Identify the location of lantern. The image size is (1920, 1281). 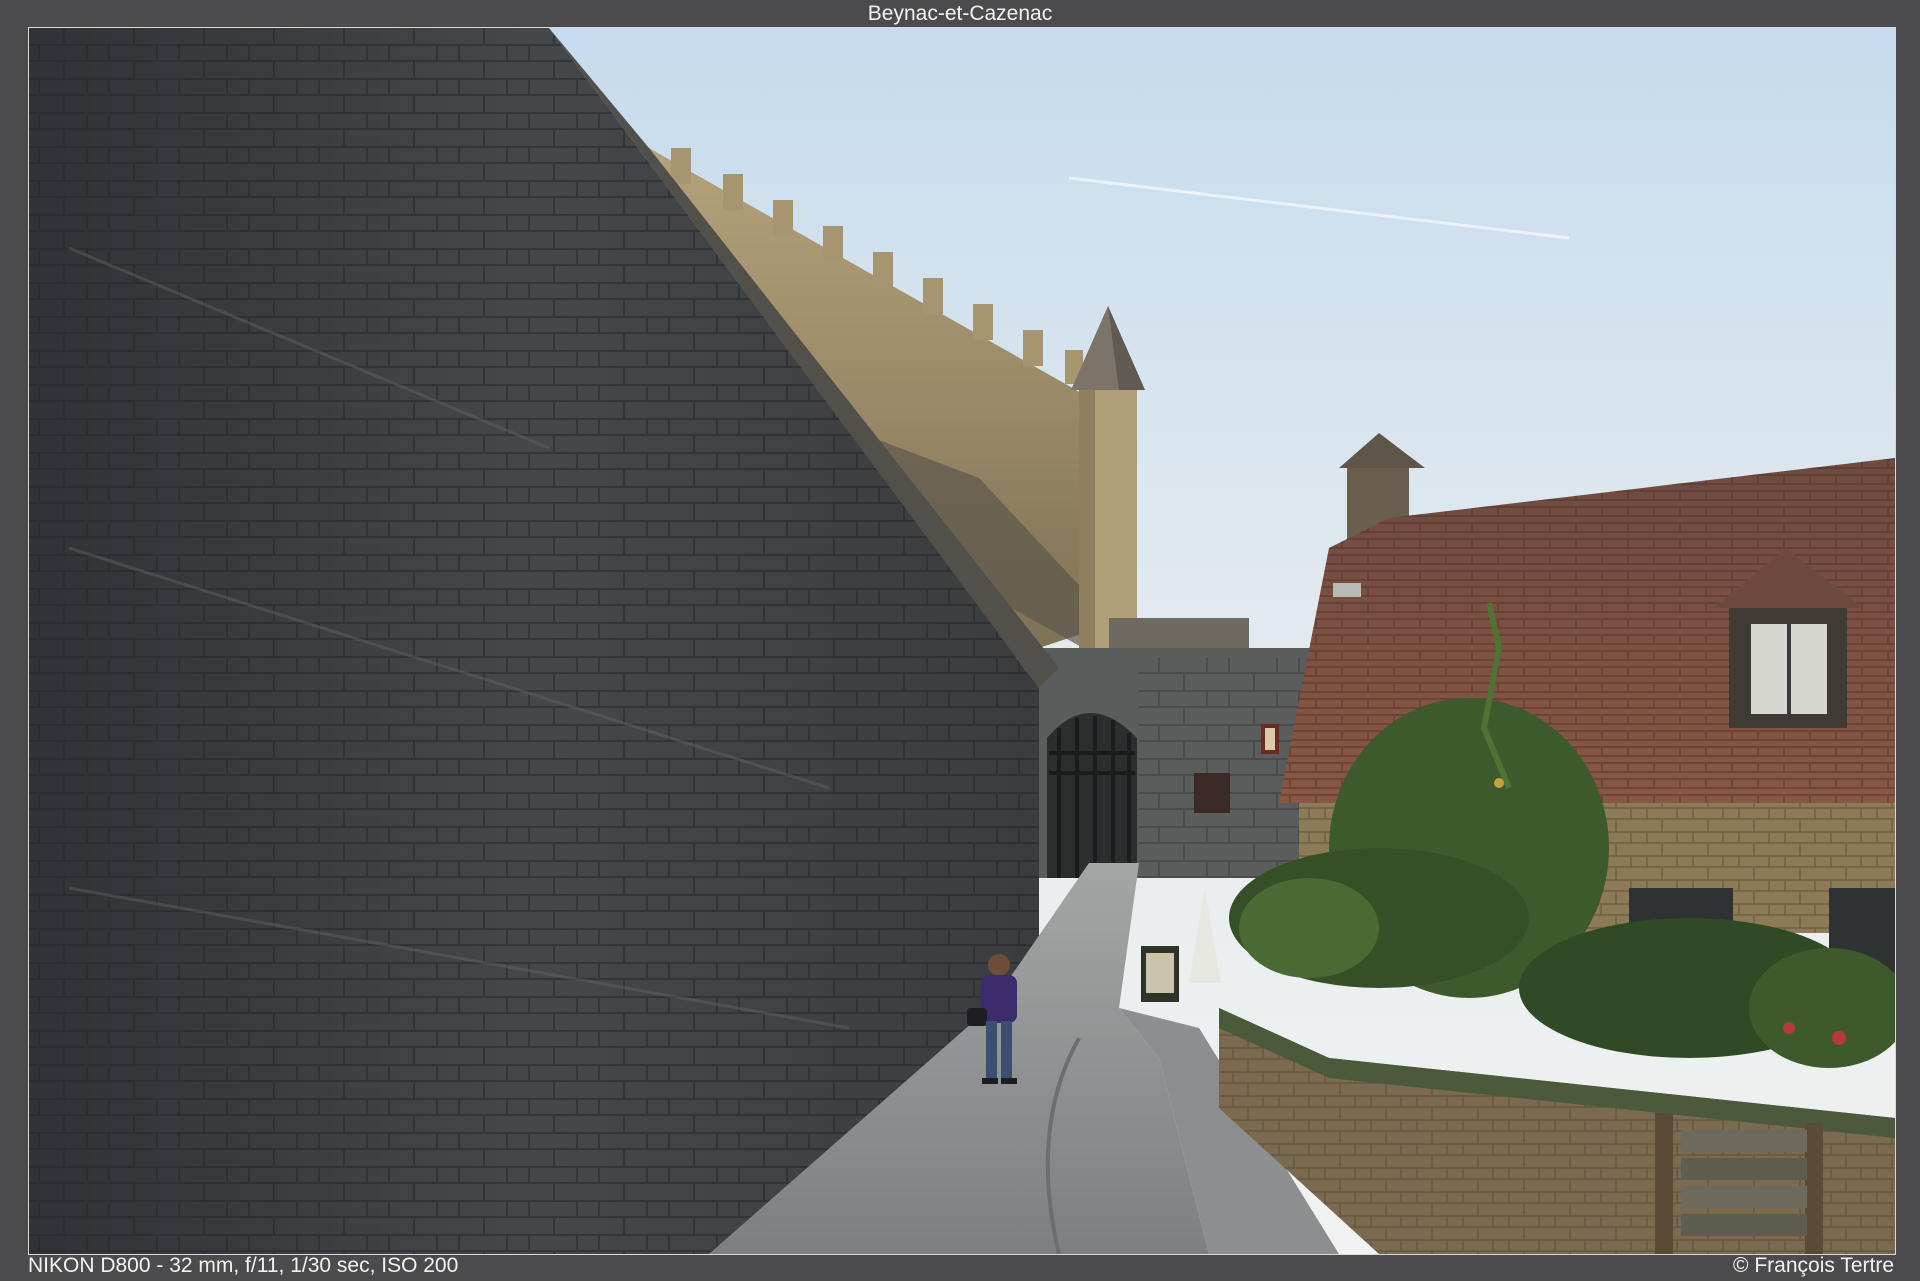
(1270, 739).